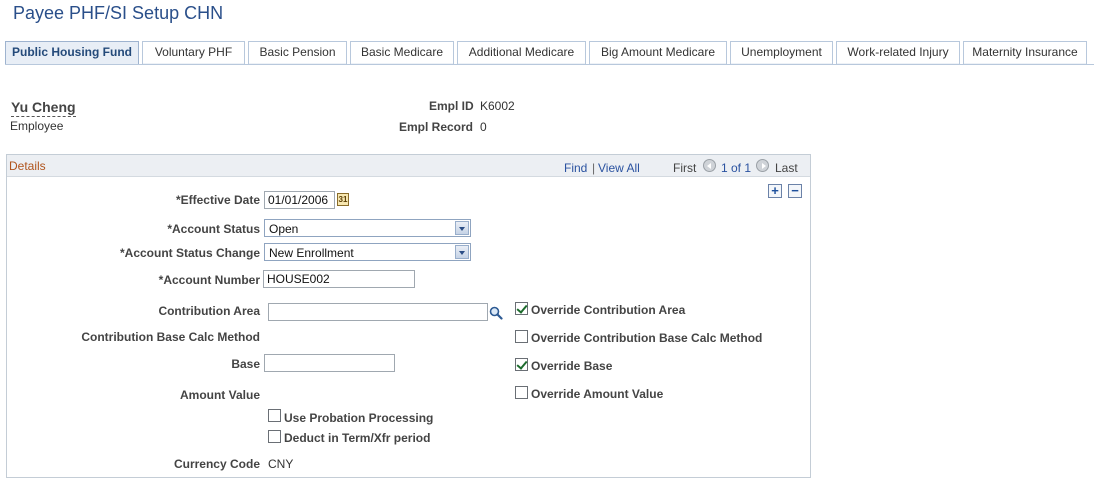 The image size is (1094, 485). What do you see at coordinates (299, 200) in the screenshot?
I see `effective-date-input` at bounding box center [299, 200].